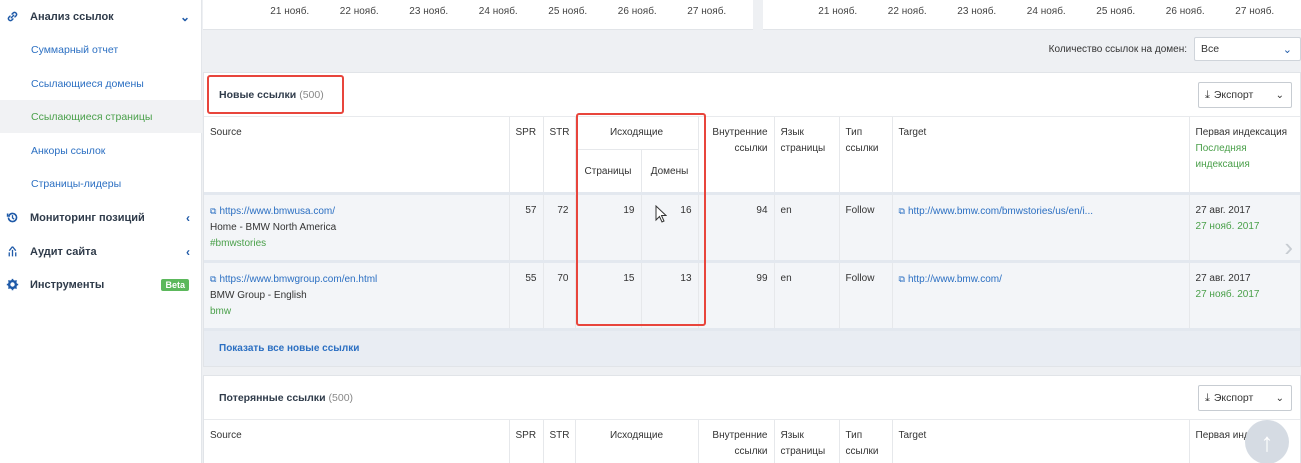 The width and height of the screenshot is (1301, 463). I want to click on sidebar-item-label: Ссылающиеся домены, so click(87, 83).